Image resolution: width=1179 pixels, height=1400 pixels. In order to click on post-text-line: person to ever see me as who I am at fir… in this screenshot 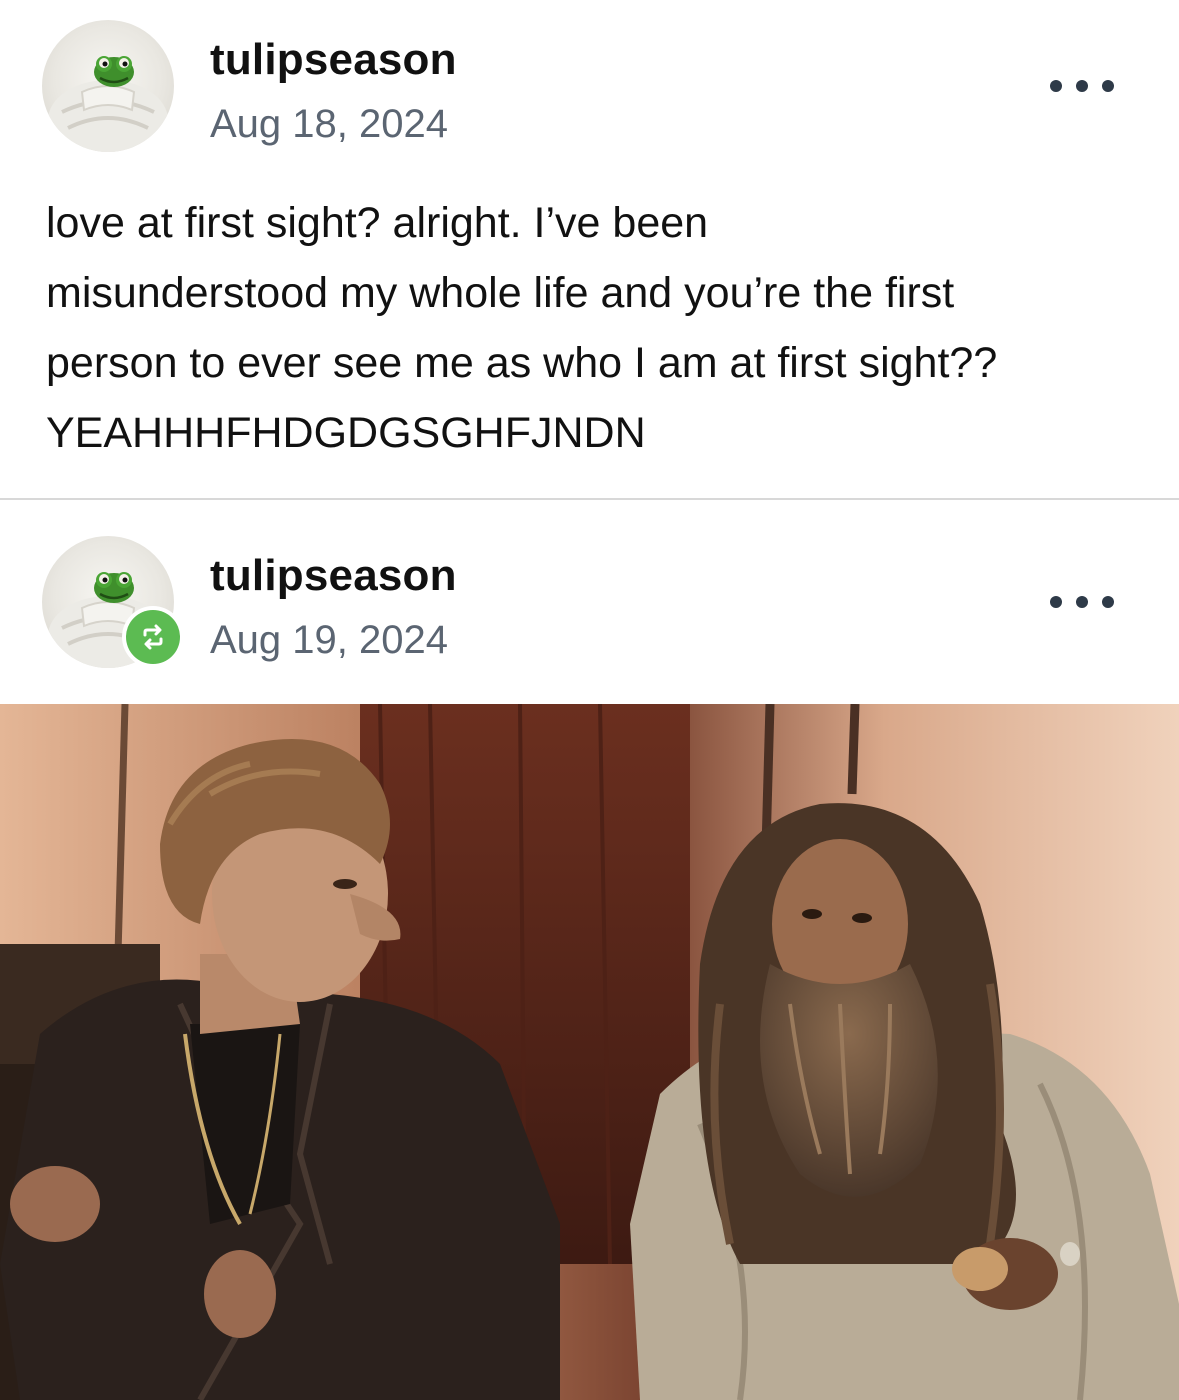, I will do `click(522, 363)`.